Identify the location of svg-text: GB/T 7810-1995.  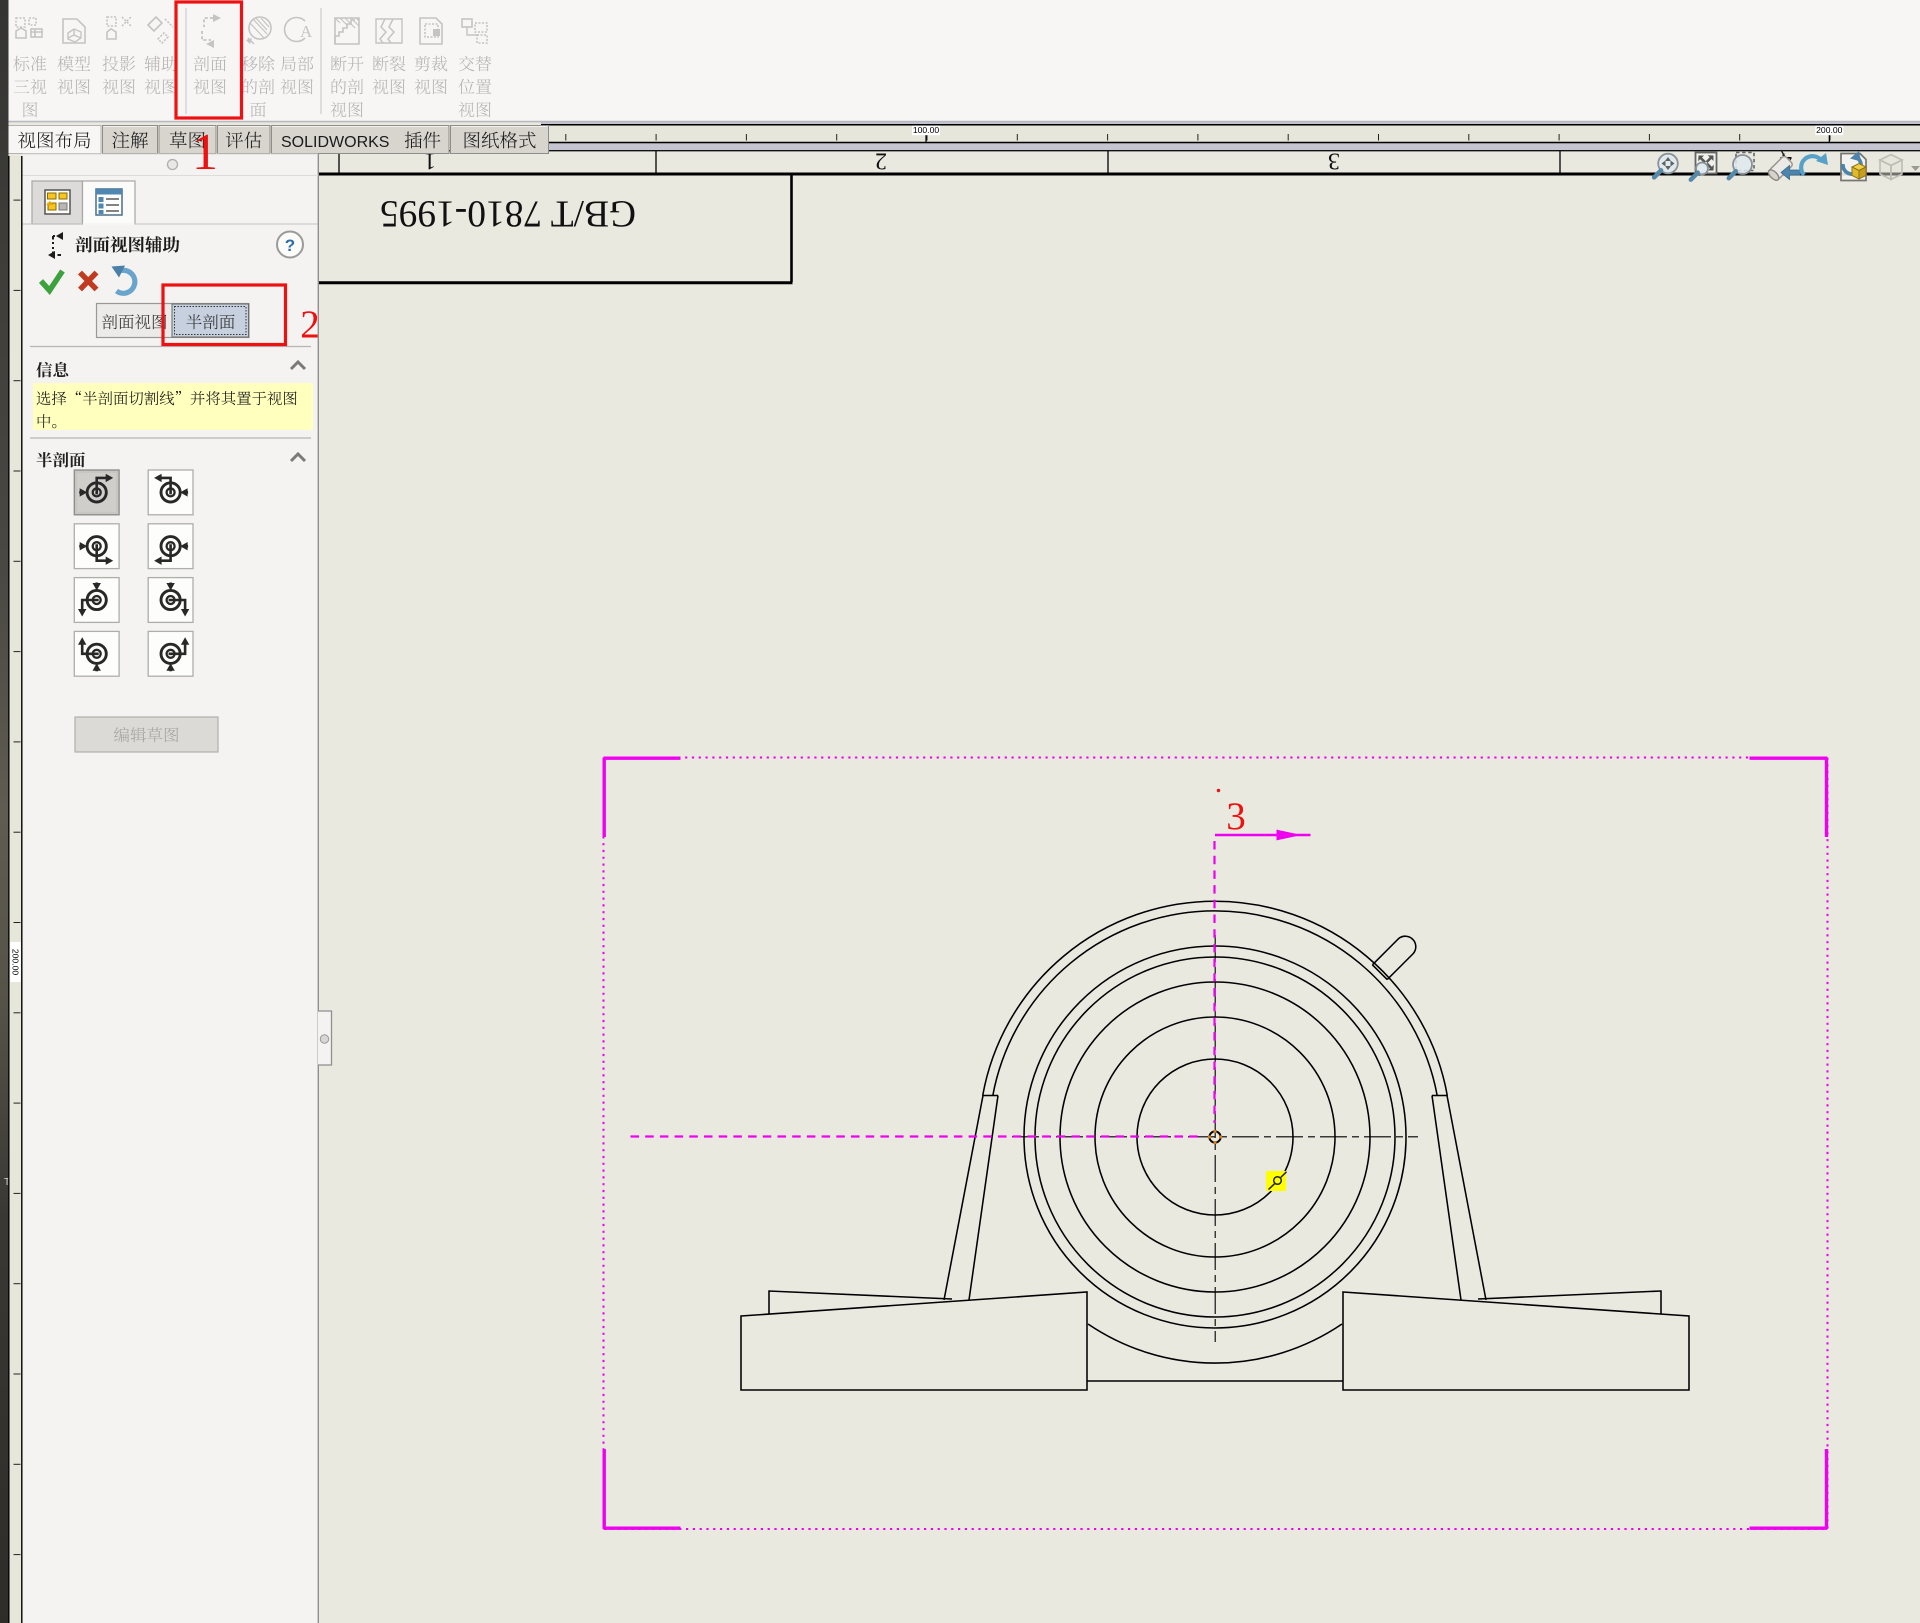
(508, 214).